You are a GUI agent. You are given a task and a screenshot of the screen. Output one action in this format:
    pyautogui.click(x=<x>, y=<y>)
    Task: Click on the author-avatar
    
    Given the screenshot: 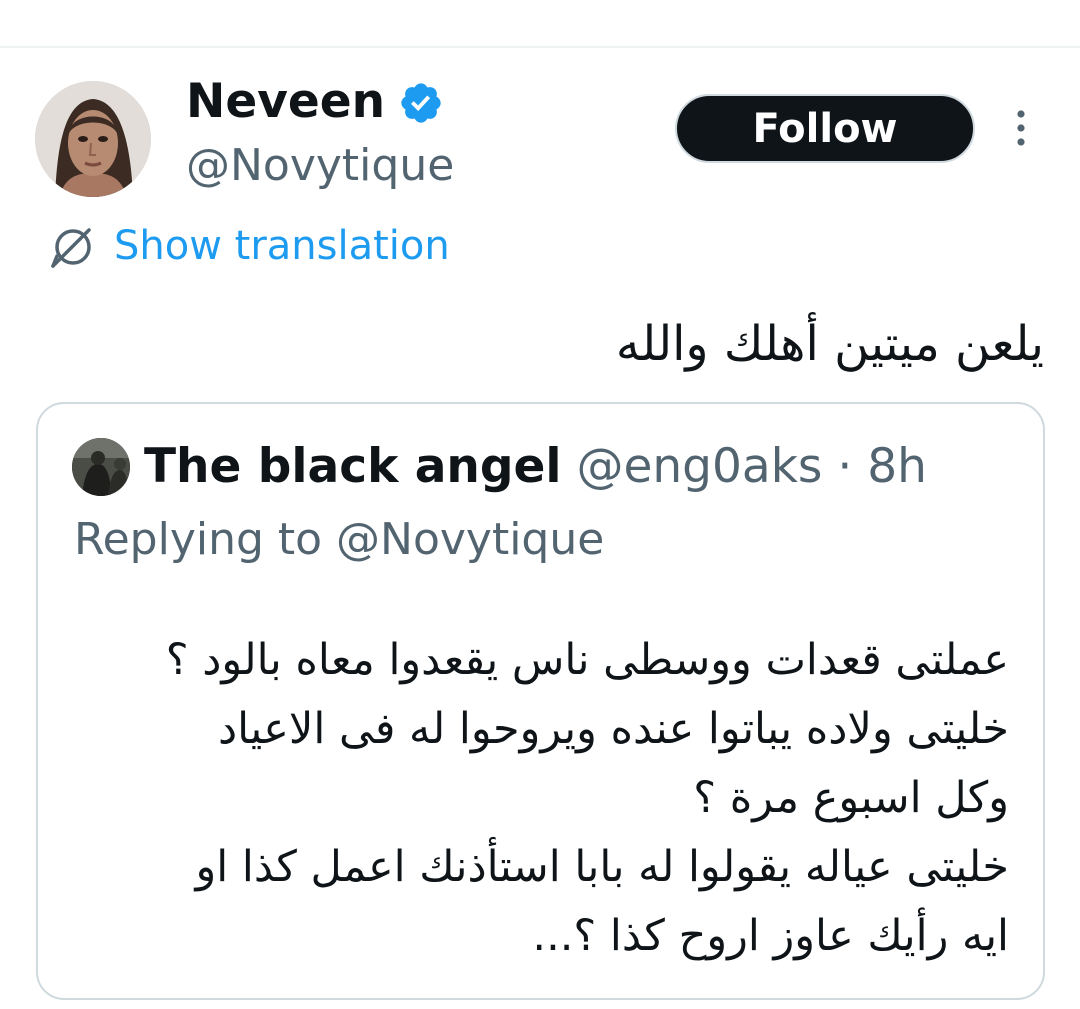 What is the action you would take?
    pyautogui.click(x=93, y=139)
    